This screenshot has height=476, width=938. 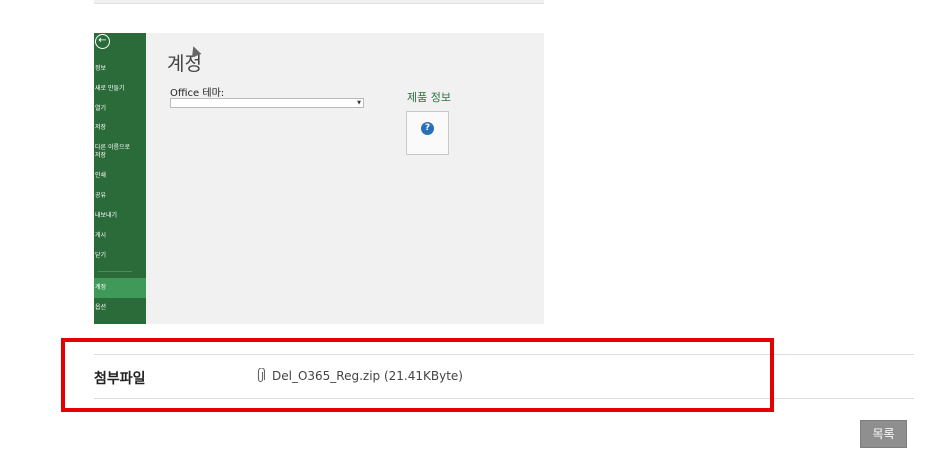 What do you see at coordinates (429, 97) in the screenshot?
I see `product-info-title: 제품 정보` at bounding box center [429, 97].